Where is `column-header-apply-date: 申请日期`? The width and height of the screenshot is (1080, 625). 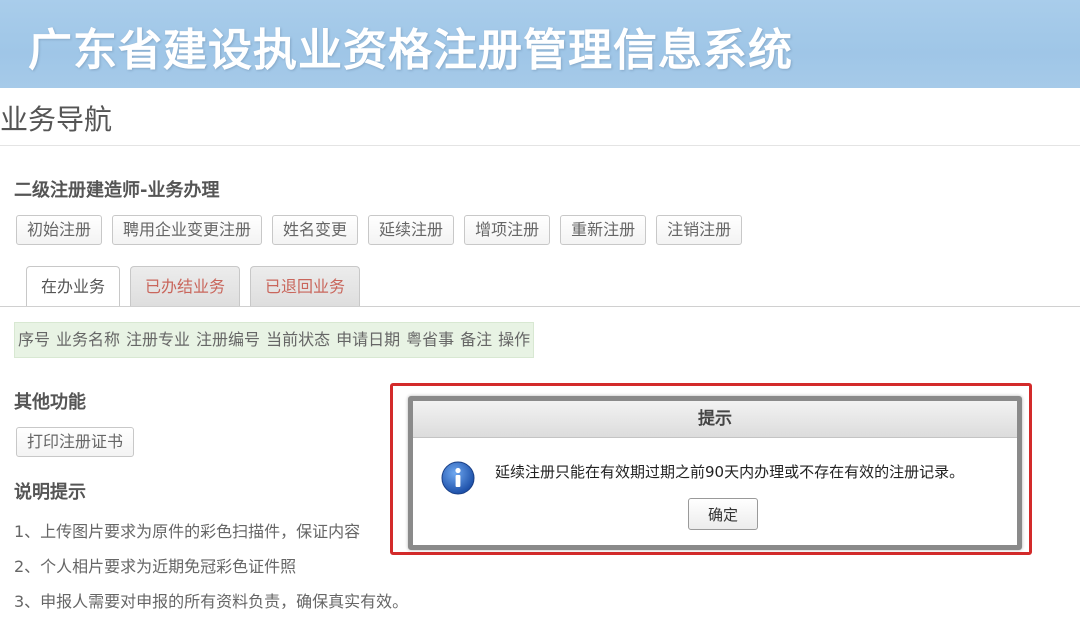
column-header-apply-date: 申请日期 is located at coordinates (368, 339).